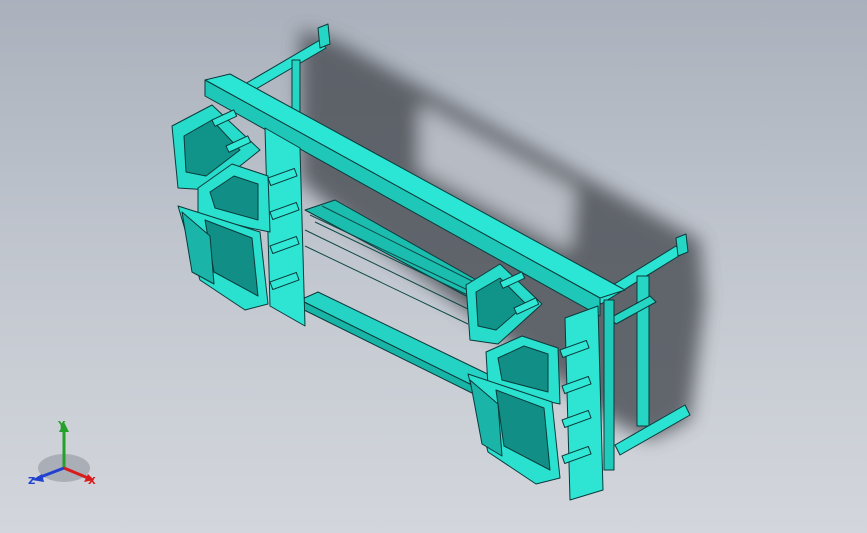 This screenshot has height=533, width=867. I want to click on bracket-tab-right, so click(682, 245).